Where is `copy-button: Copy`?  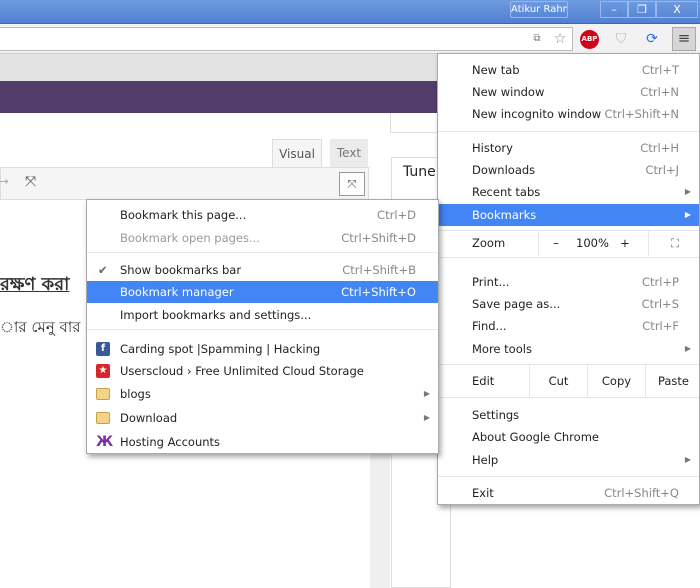 copy-button: Copy is located at coordinates (616, 381).